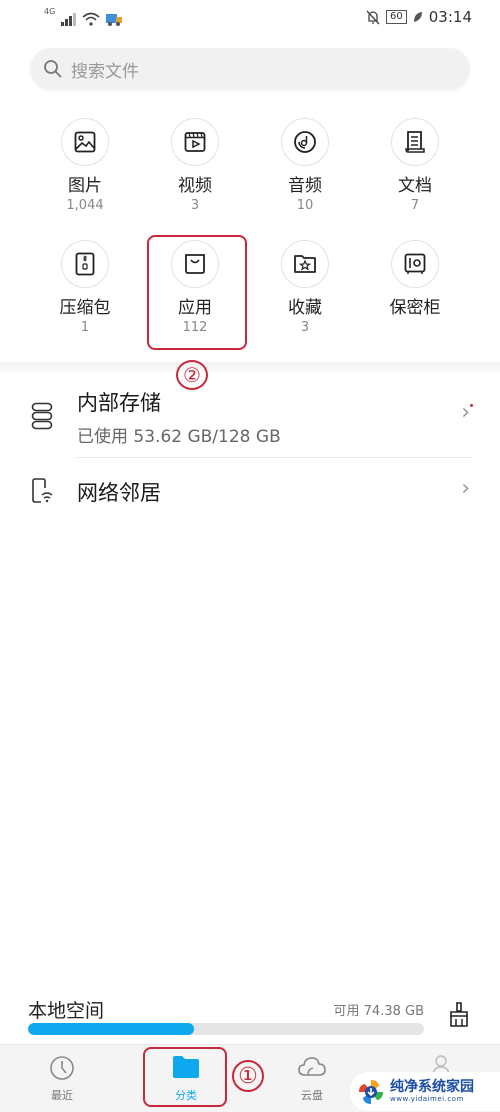 Image resolution: width=500 pixels, height=1112 pixels. I want to click on image-icon, so click(85, 142).